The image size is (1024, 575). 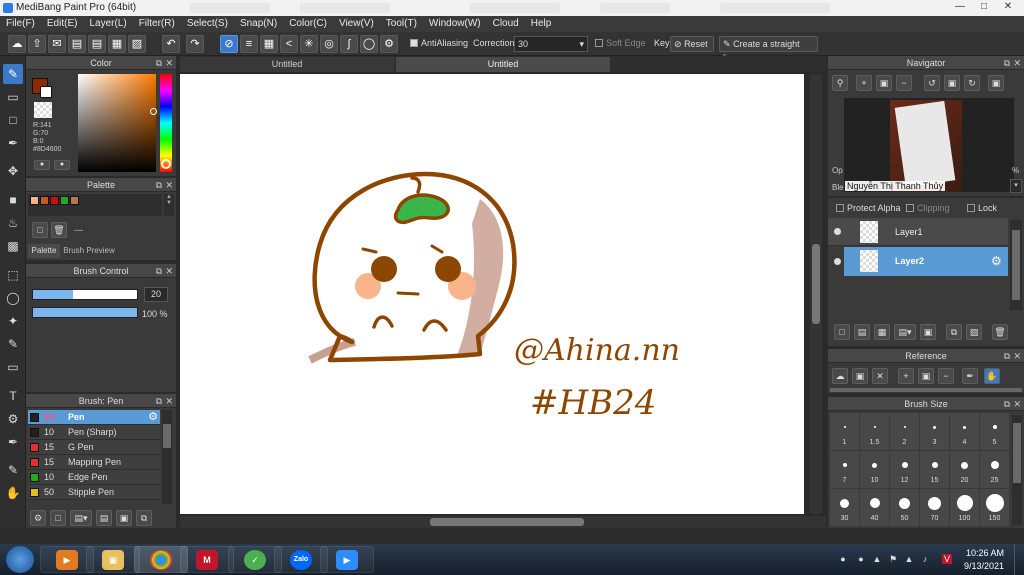 I want to click on reference-scrollbar, so click(x=926, y=390).